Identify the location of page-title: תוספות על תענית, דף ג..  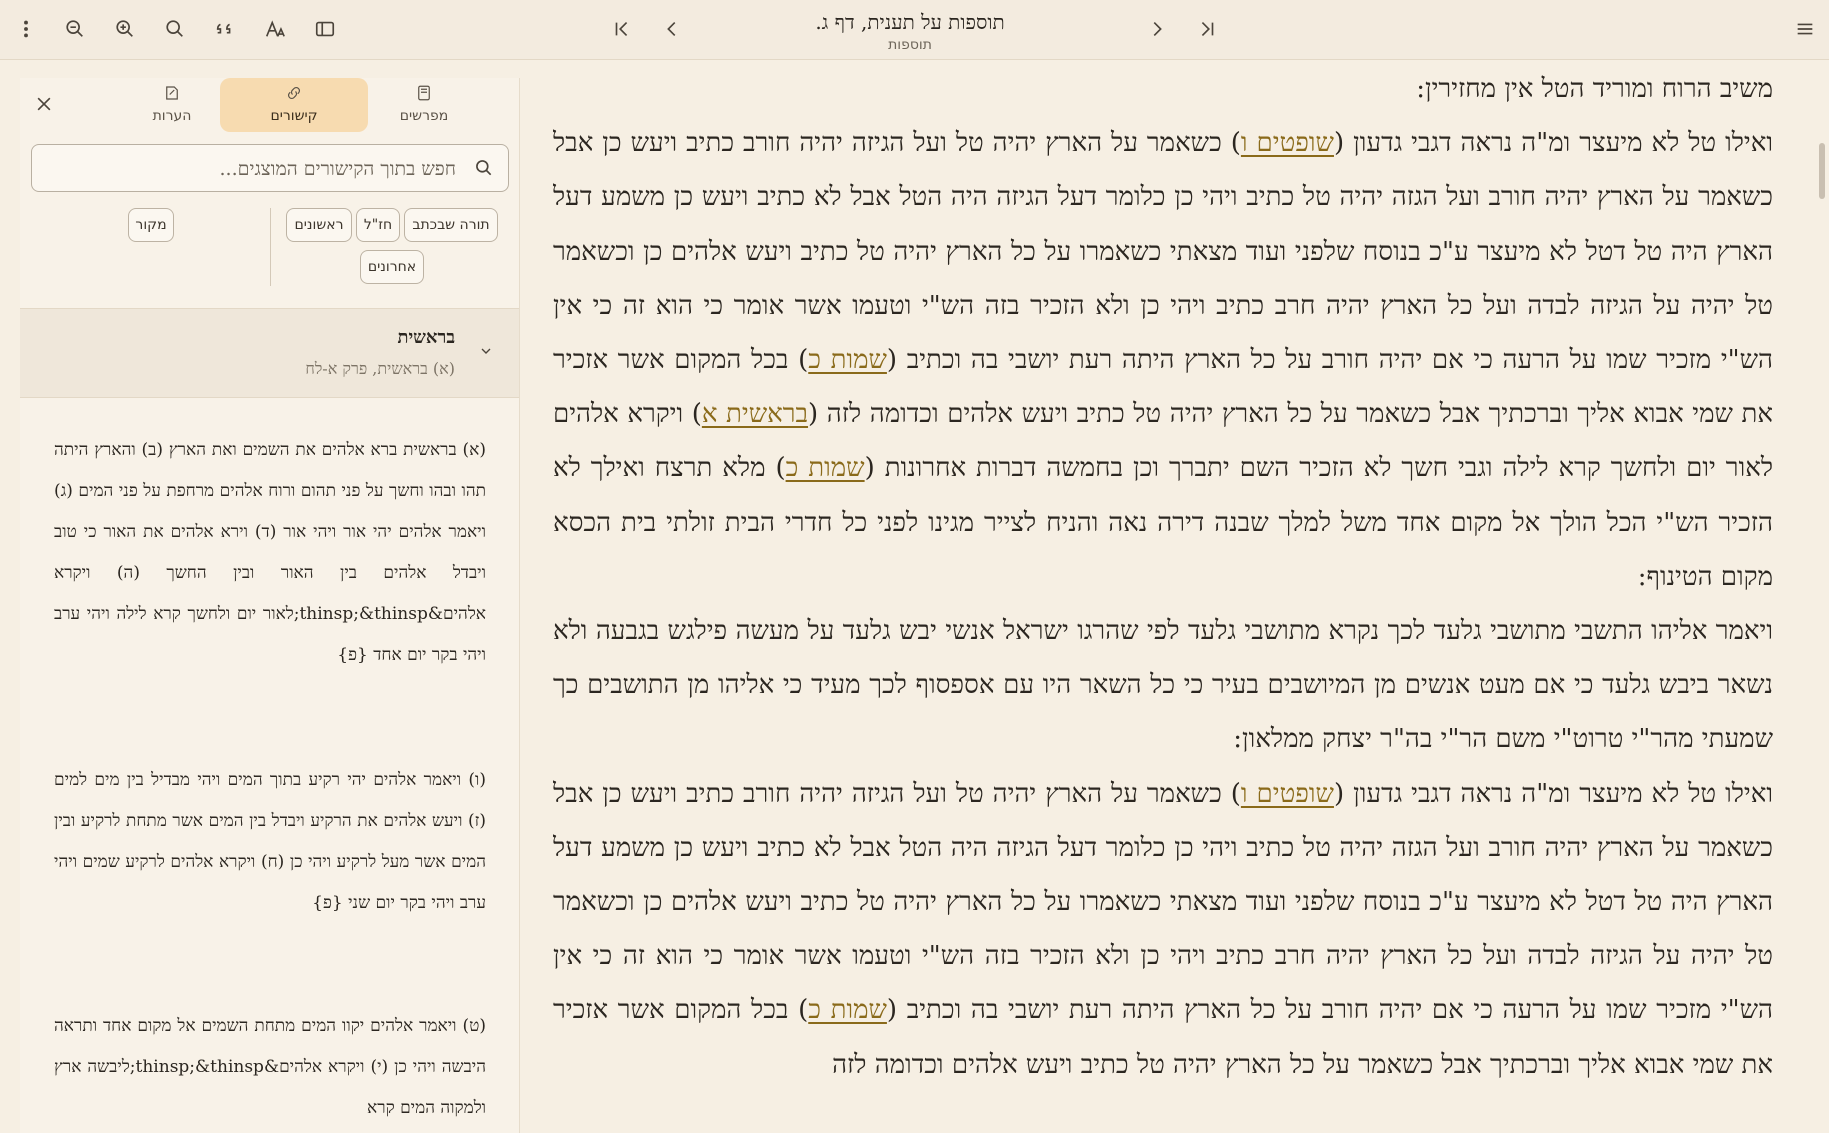
(910, 22).